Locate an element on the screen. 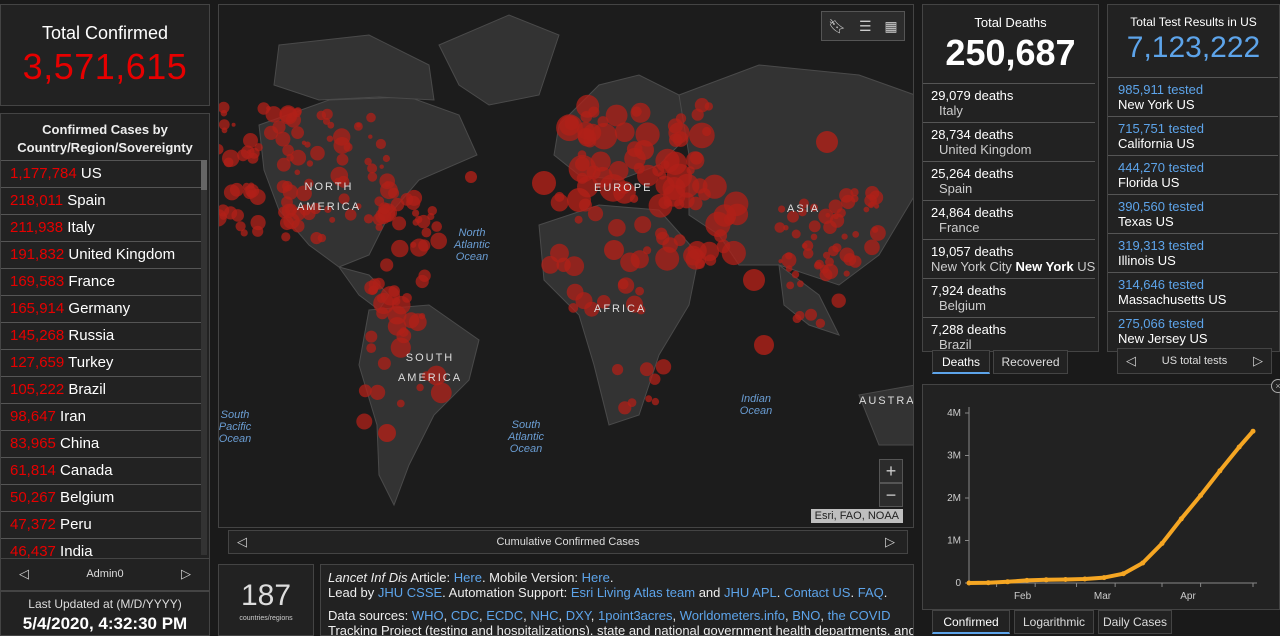 This screenshot has width=1280, height=636. data-source-link: WHO is located at coordinates (428, 615).